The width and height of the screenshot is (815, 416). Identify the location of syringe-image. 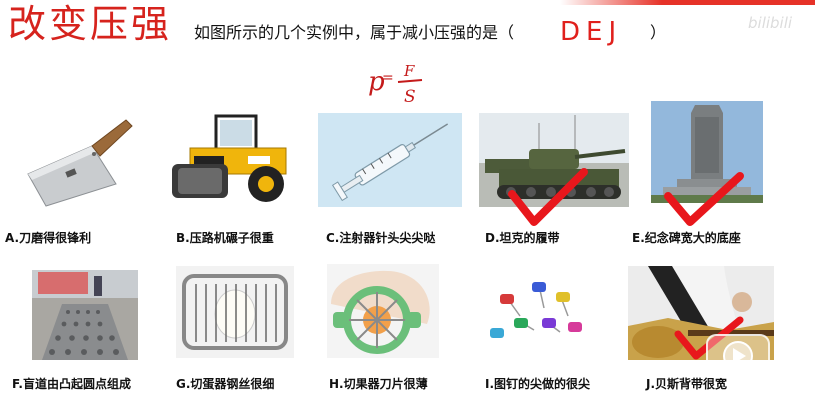
(390, 160).